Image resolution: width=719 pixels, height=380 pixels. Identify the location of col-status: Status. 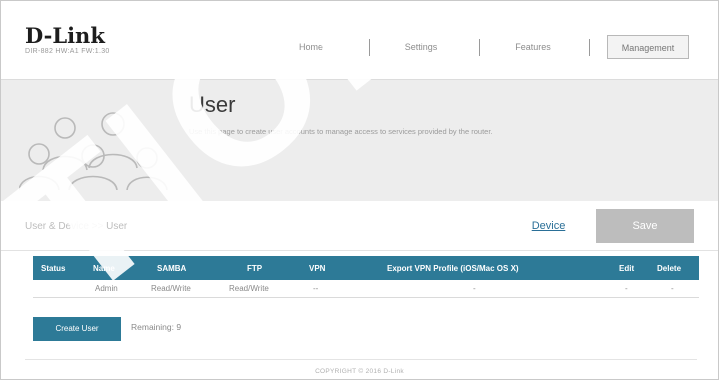
(53, 268).